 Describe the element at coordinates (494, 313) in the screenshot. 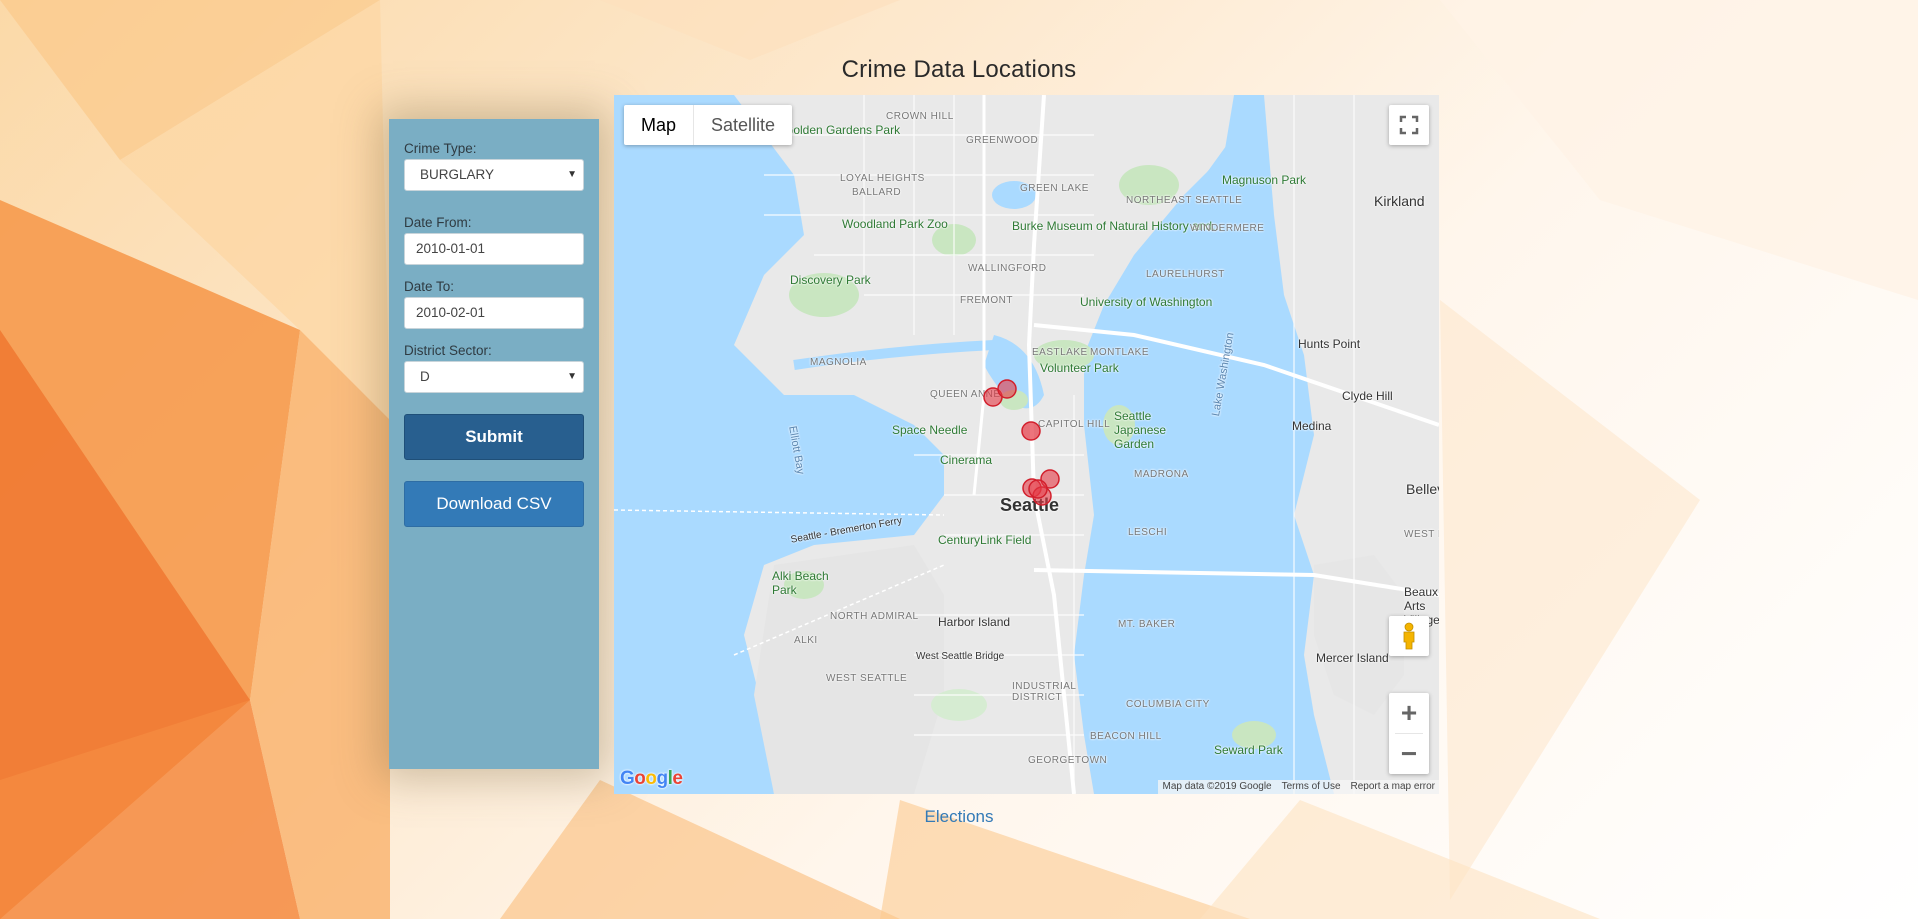

I see `date-to-input: 2010-02-01` at that location.